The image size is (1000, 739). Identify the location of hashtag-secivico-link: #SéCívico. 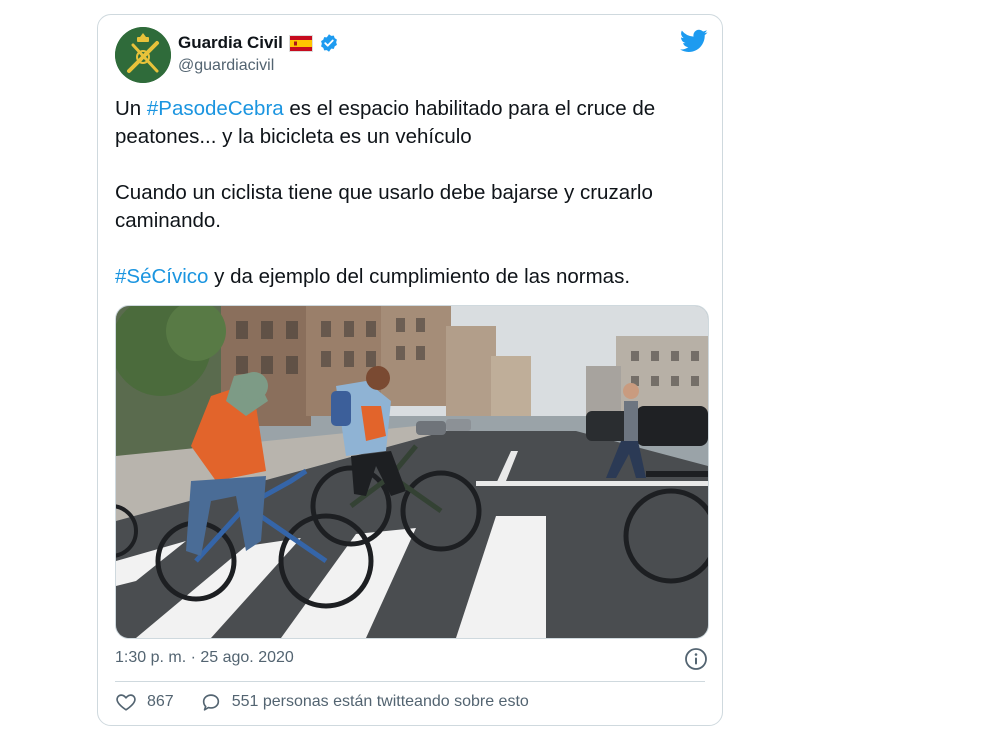
(161, 276).